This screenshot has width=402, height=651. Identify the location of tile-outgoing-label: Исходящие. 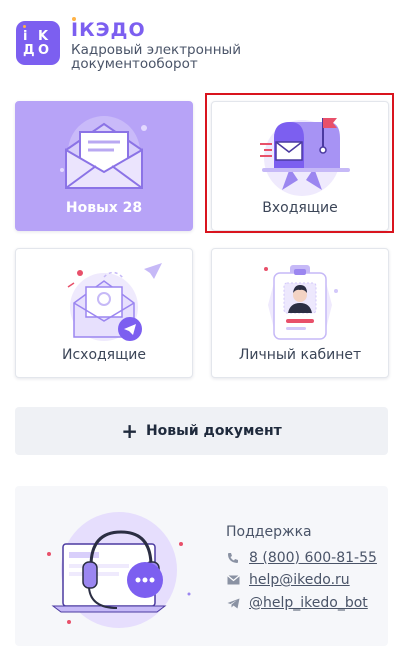
(104, 355).